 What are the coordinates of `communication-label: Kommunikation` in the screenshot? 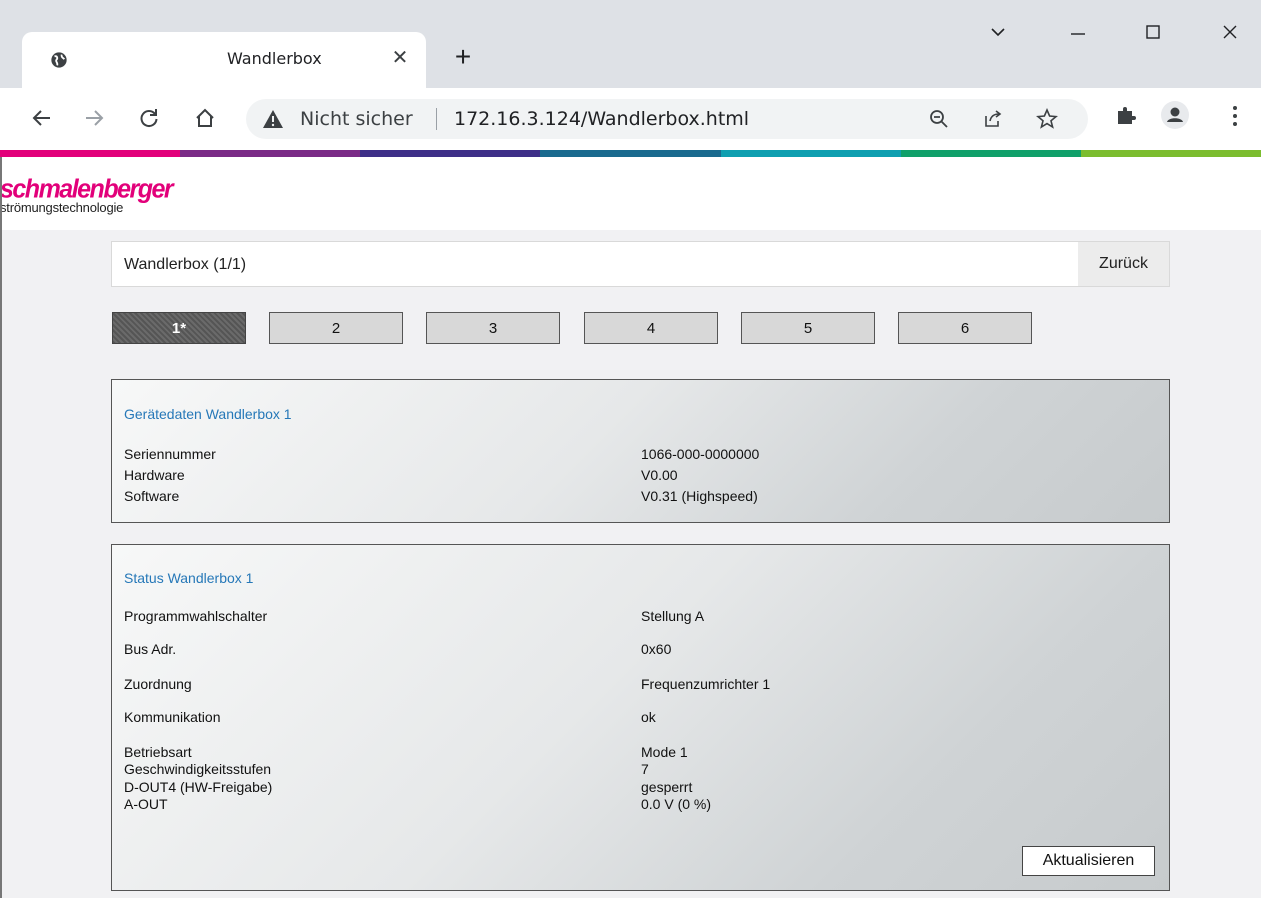 It's located at (172, 717).